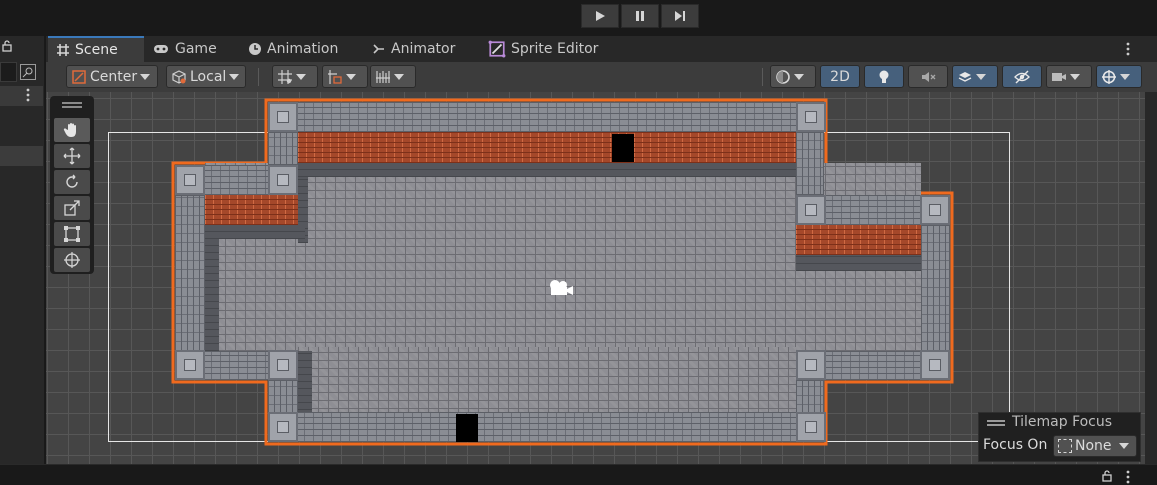 This screenshot has width=1157, height=485. What do you see at coordinates (935, 288) in the screenshot?
I see `stone-wall-right` at bounding box center [935, 288].